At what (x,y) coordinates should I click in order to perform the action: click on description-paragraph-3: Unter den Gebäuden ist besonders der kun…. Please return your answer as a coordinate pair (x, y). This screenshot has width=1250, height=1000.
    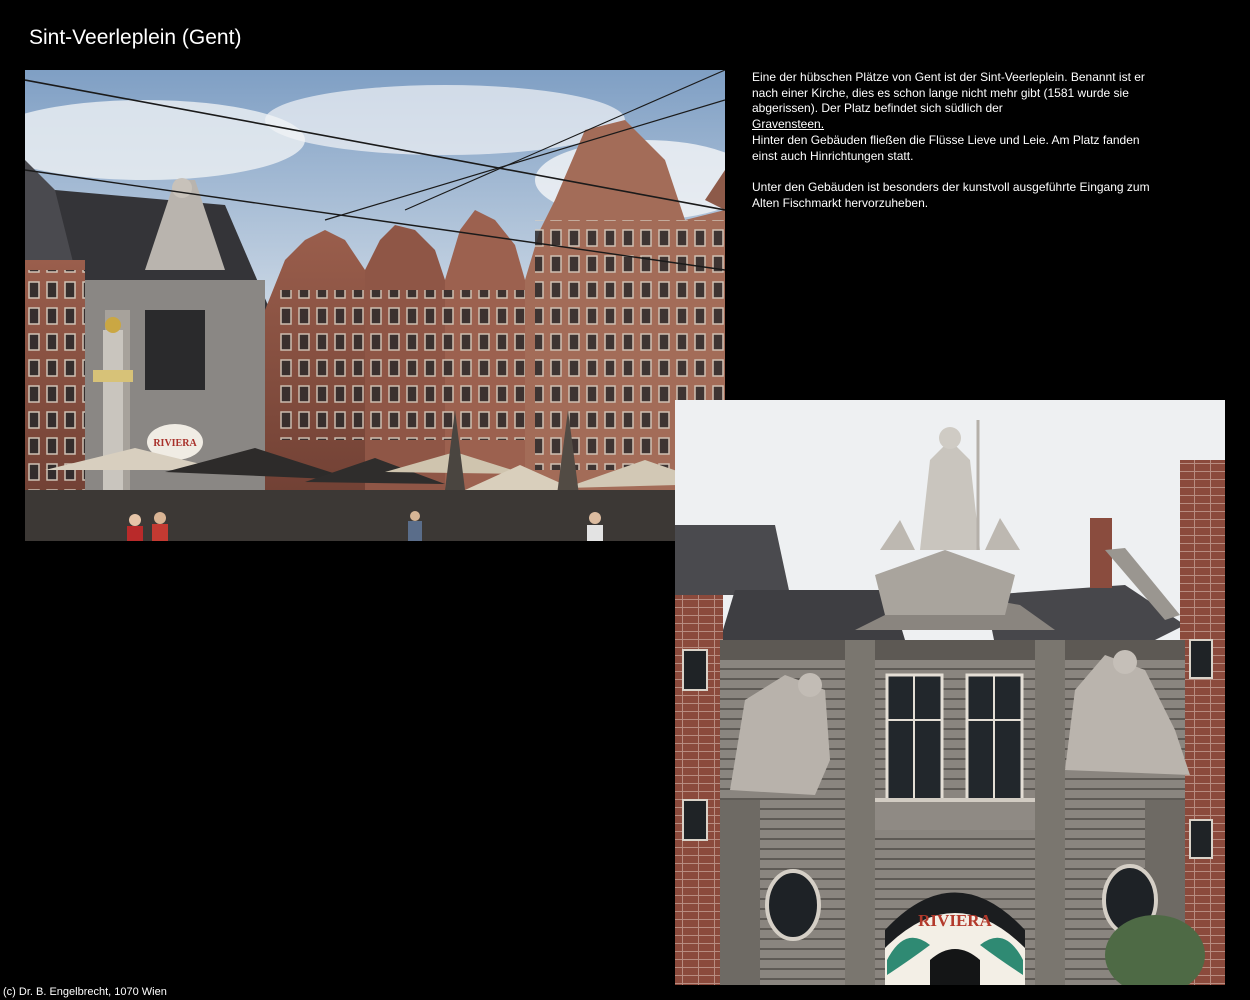
    Looking at the image, I should click on (951, 194).